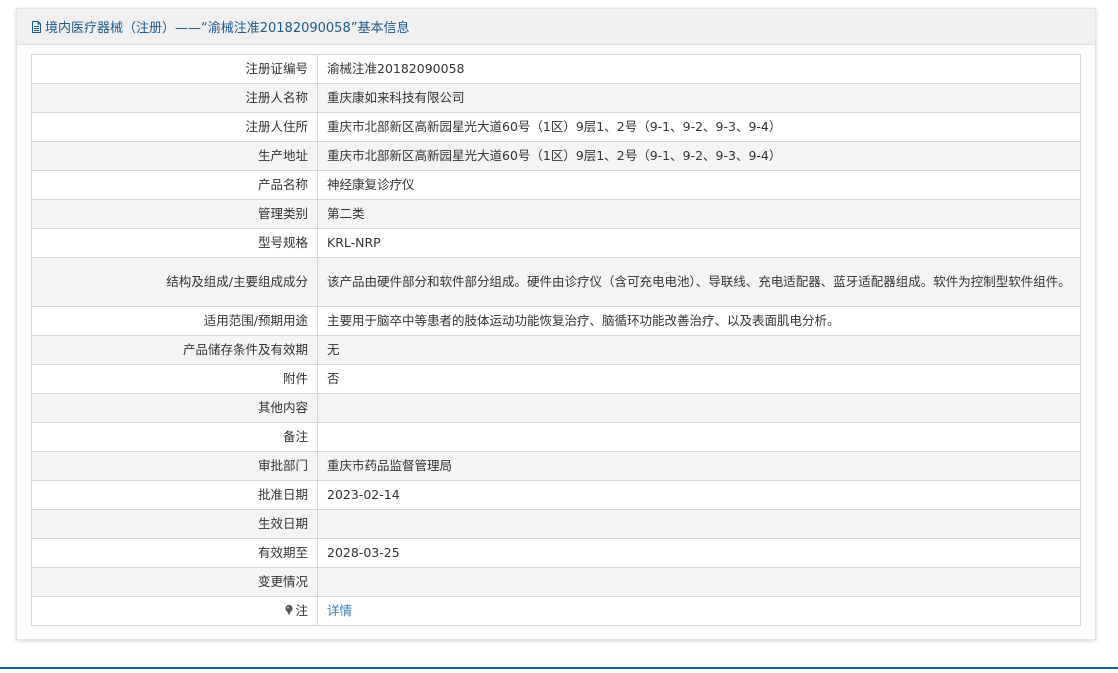 Image resolution: width=1118 pixels, height=673 pixels. Describe the element at coordinates (174, 98) in the screenshot. I see `row-label: 注册人名称` at that location.